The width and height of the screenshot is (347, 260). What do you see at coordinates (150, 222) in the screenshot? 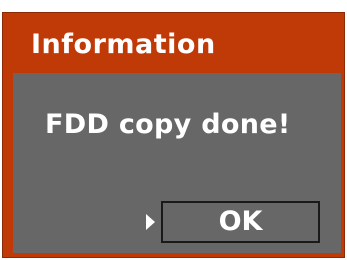
I see `selection-arrow-icon` at bounding box center [150, 222].